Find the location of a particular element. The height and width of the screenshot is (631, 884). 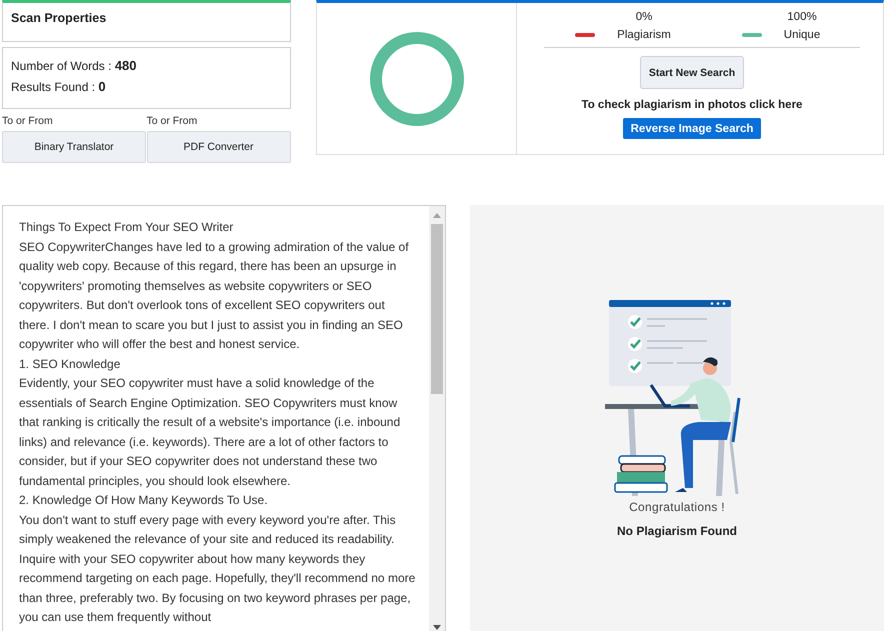

panel-title: Scan Properties is located at coordinates (146, 21).